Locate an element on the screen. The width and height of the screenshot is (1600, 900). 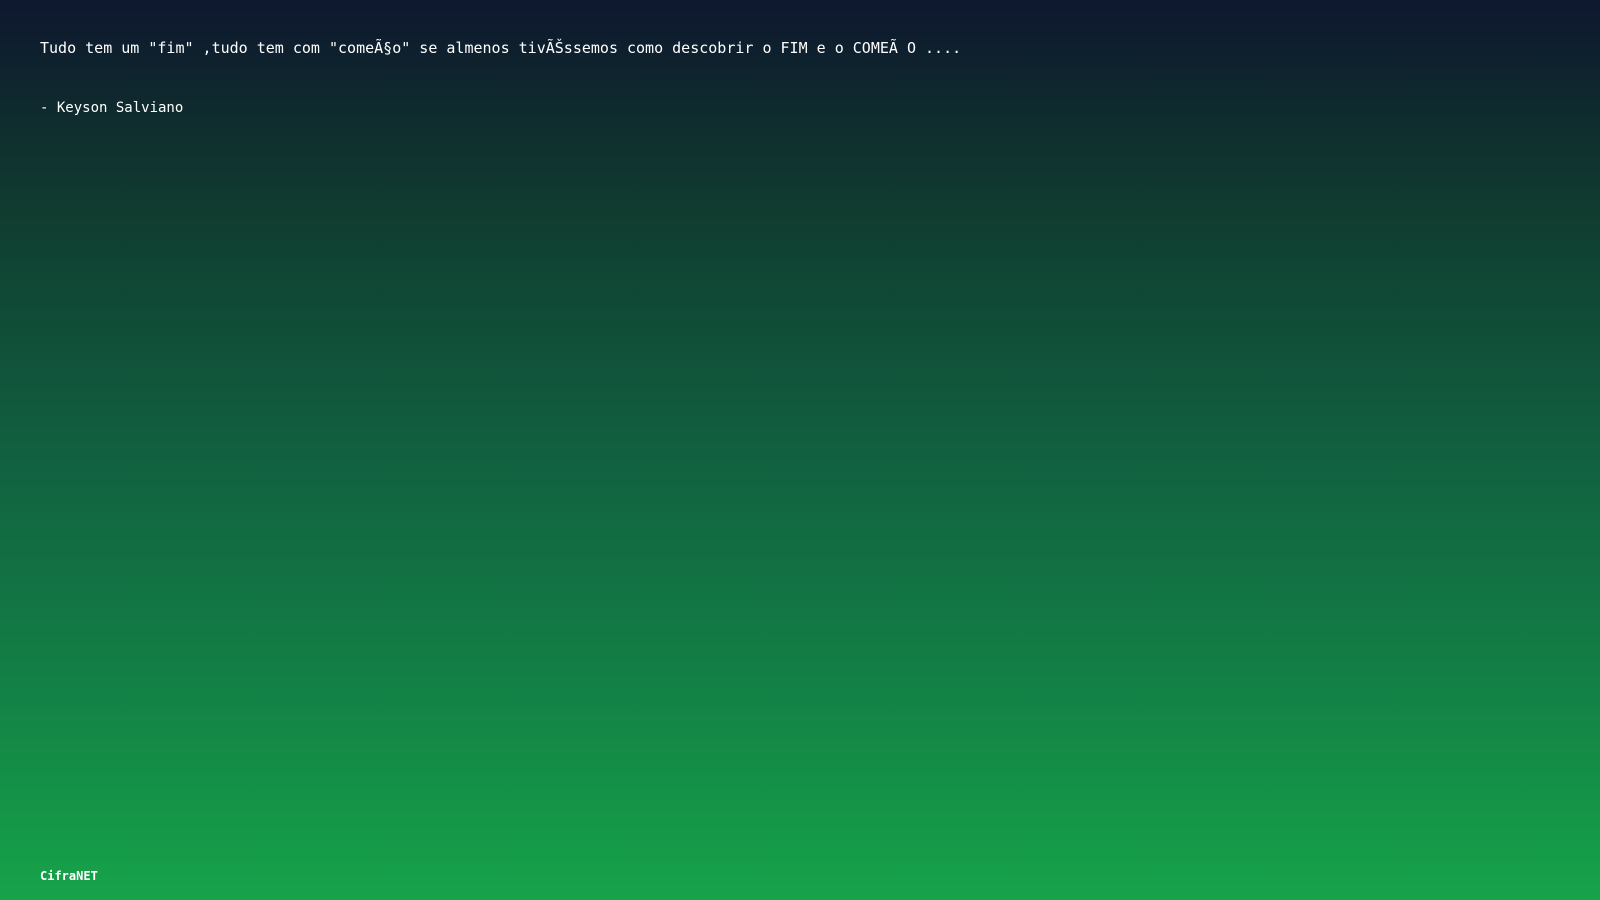
brand-watermark: CifraNET is located at coordinates (69, 876).